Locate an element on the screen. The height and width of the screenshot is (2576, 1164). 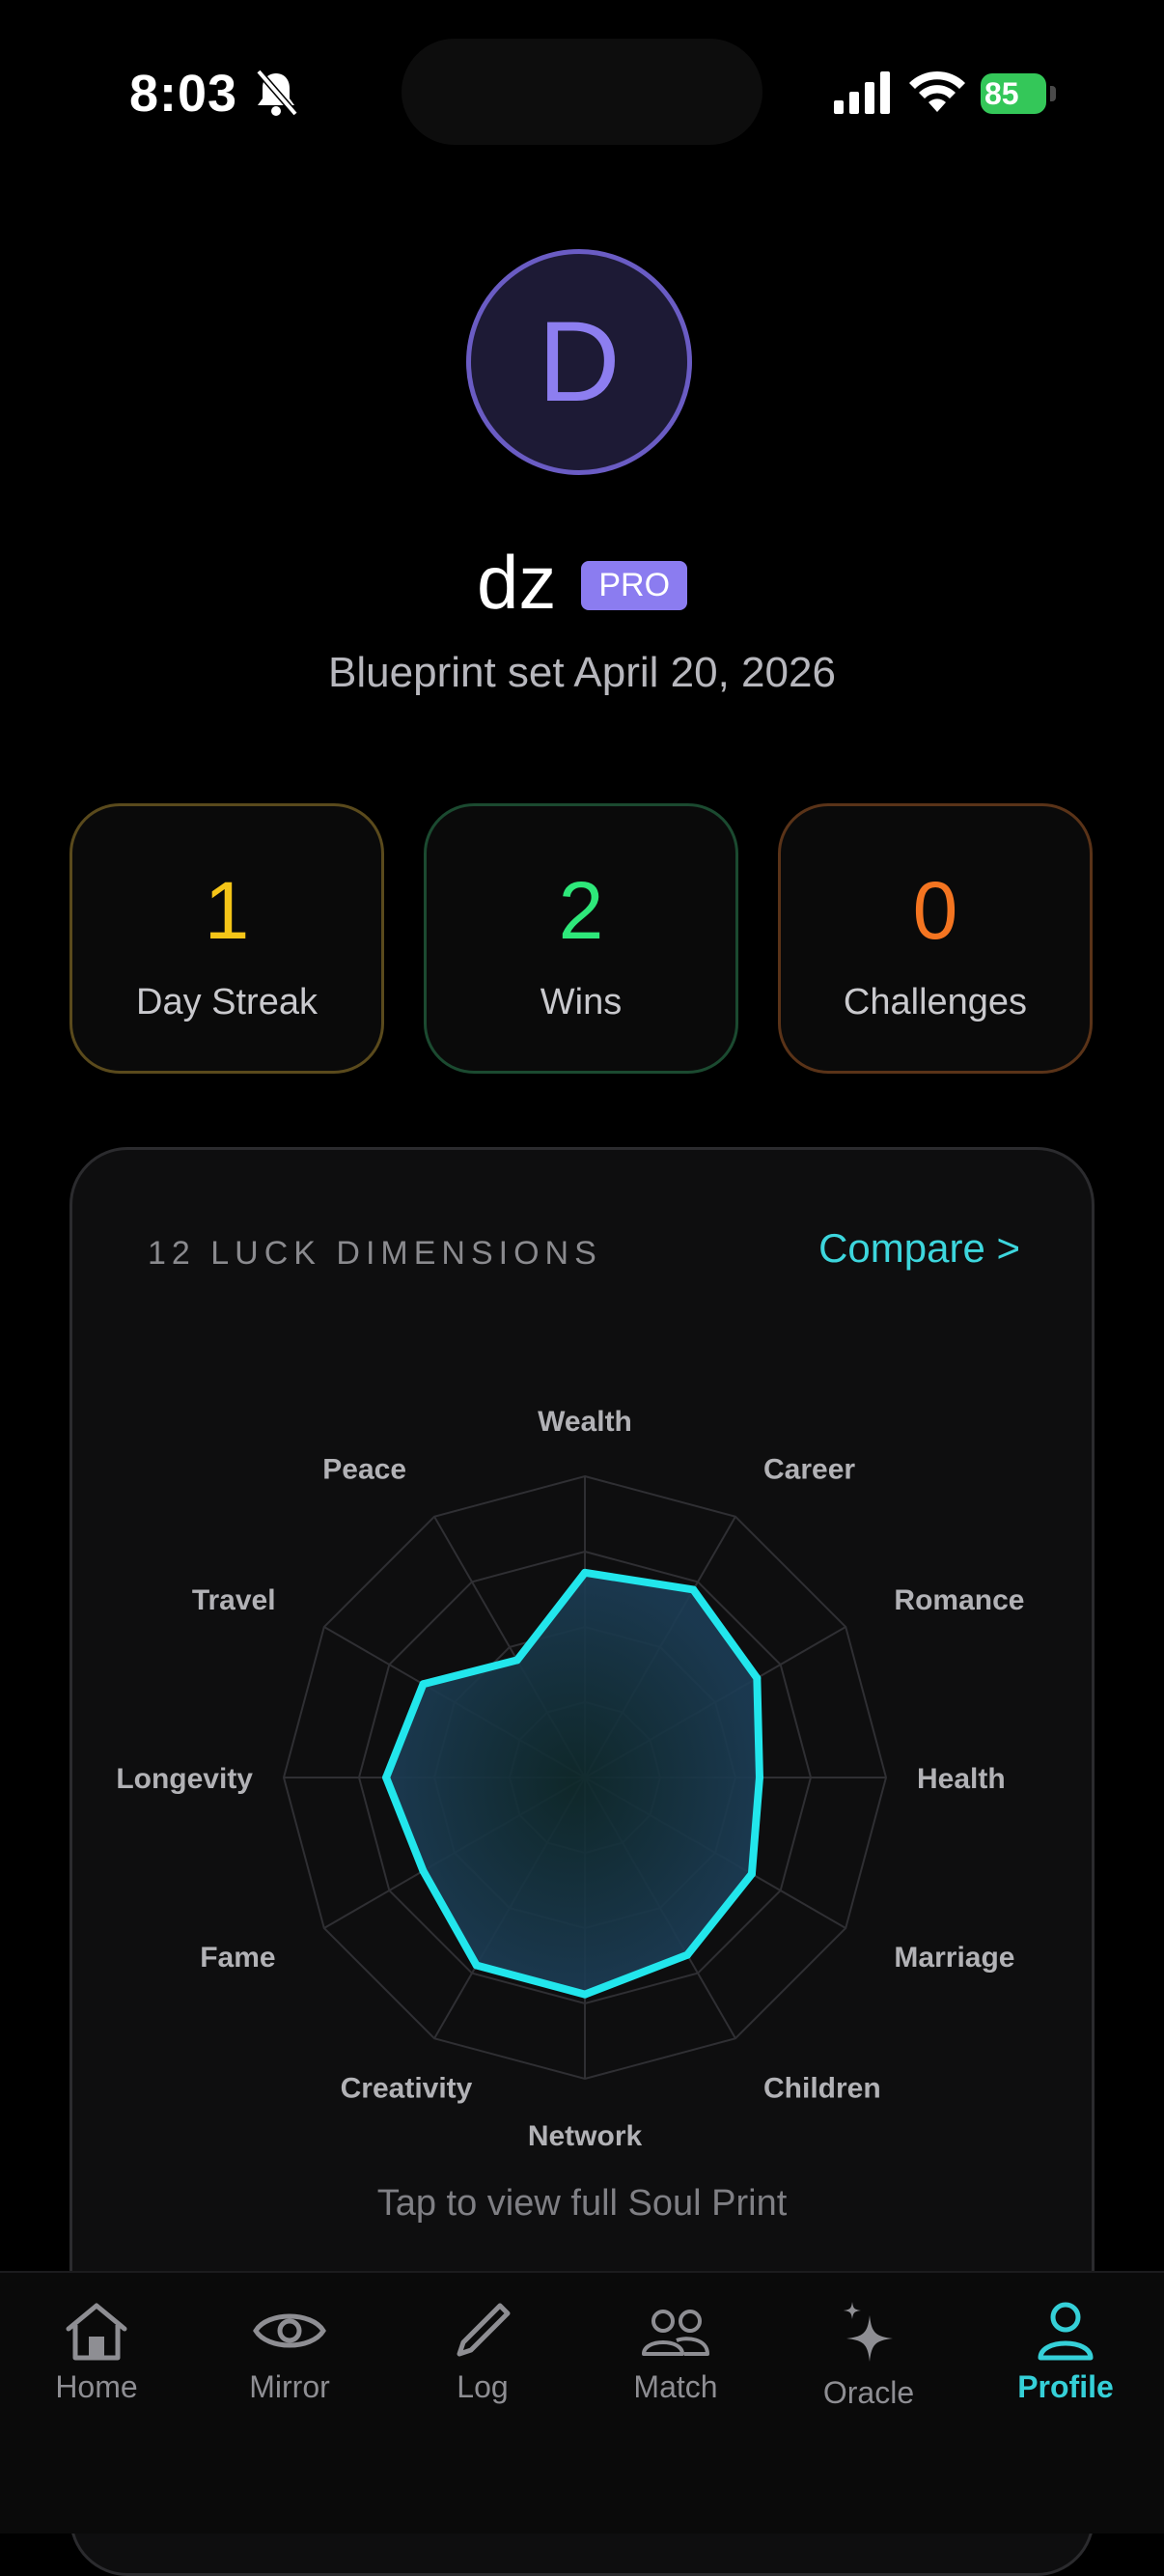
people-icon is located at coordinates (676, 2333).